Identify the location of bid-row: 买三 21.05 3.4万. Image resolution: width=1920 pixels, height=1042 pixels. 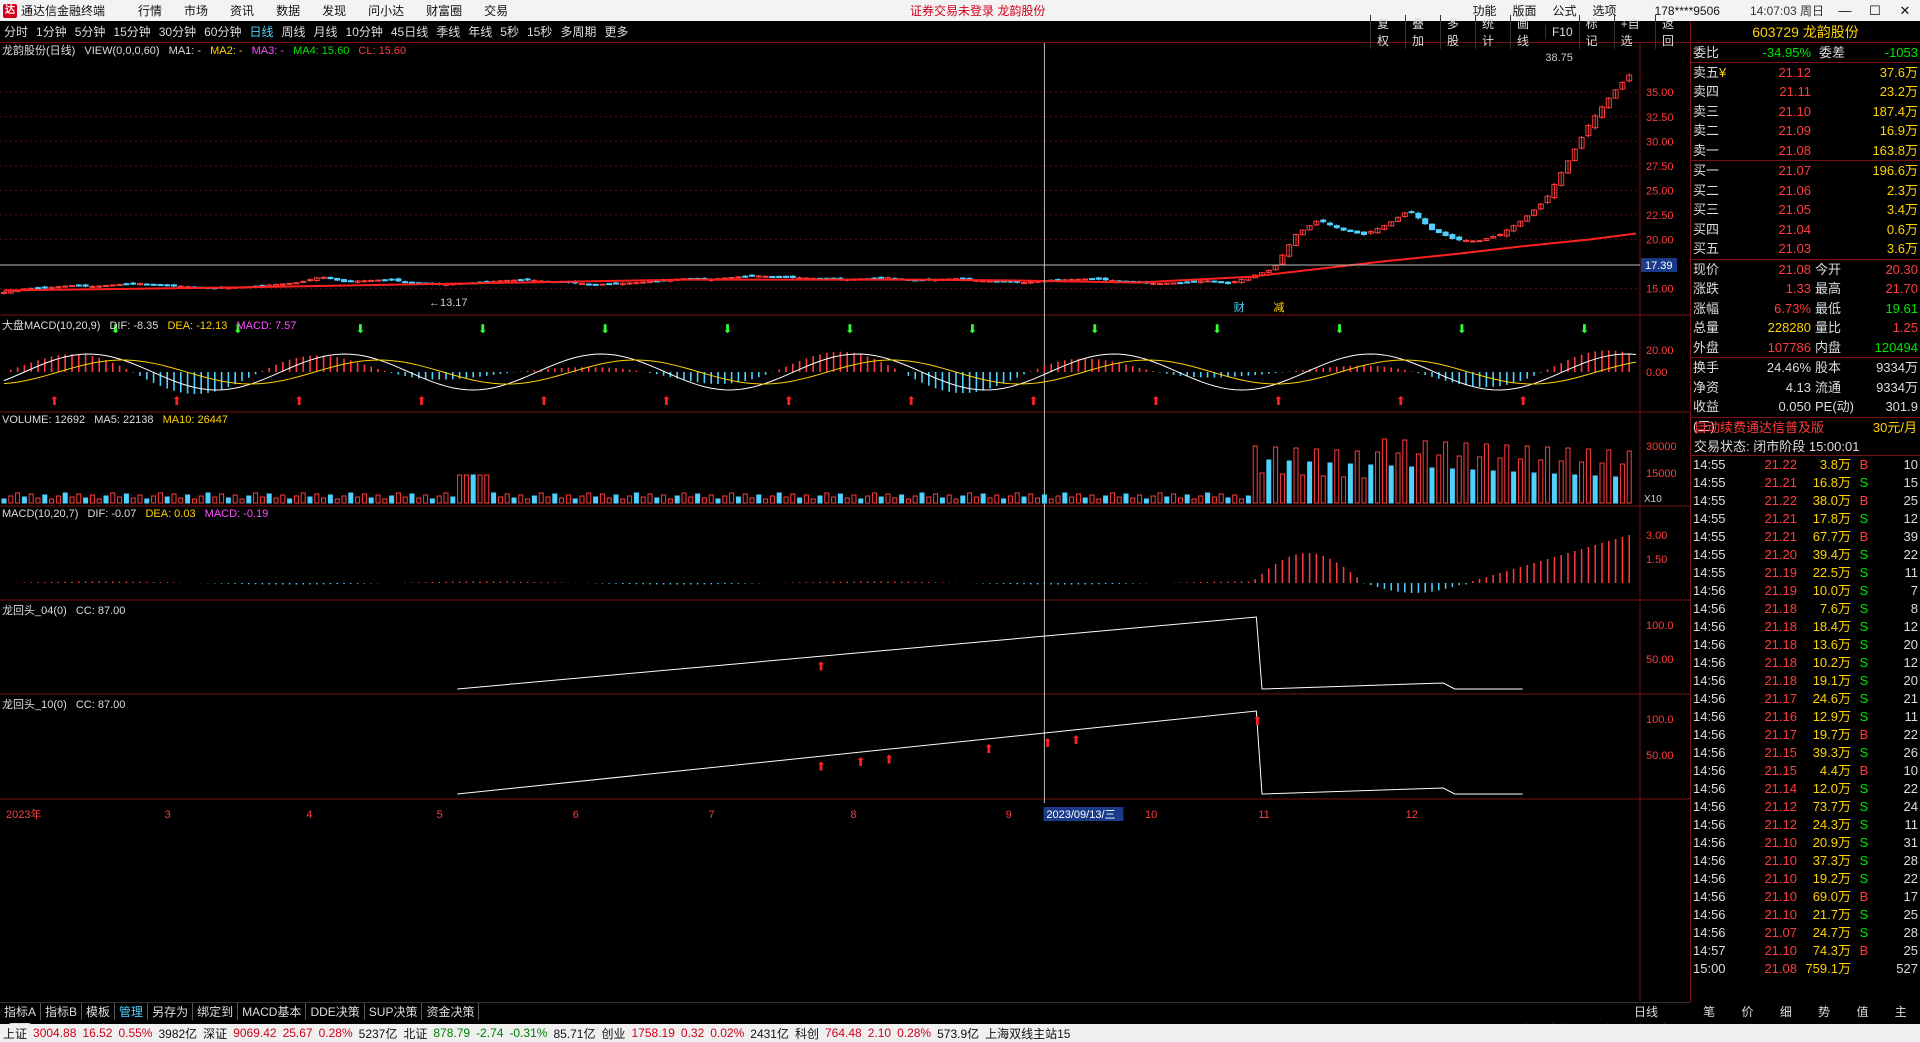
(1805, 210).